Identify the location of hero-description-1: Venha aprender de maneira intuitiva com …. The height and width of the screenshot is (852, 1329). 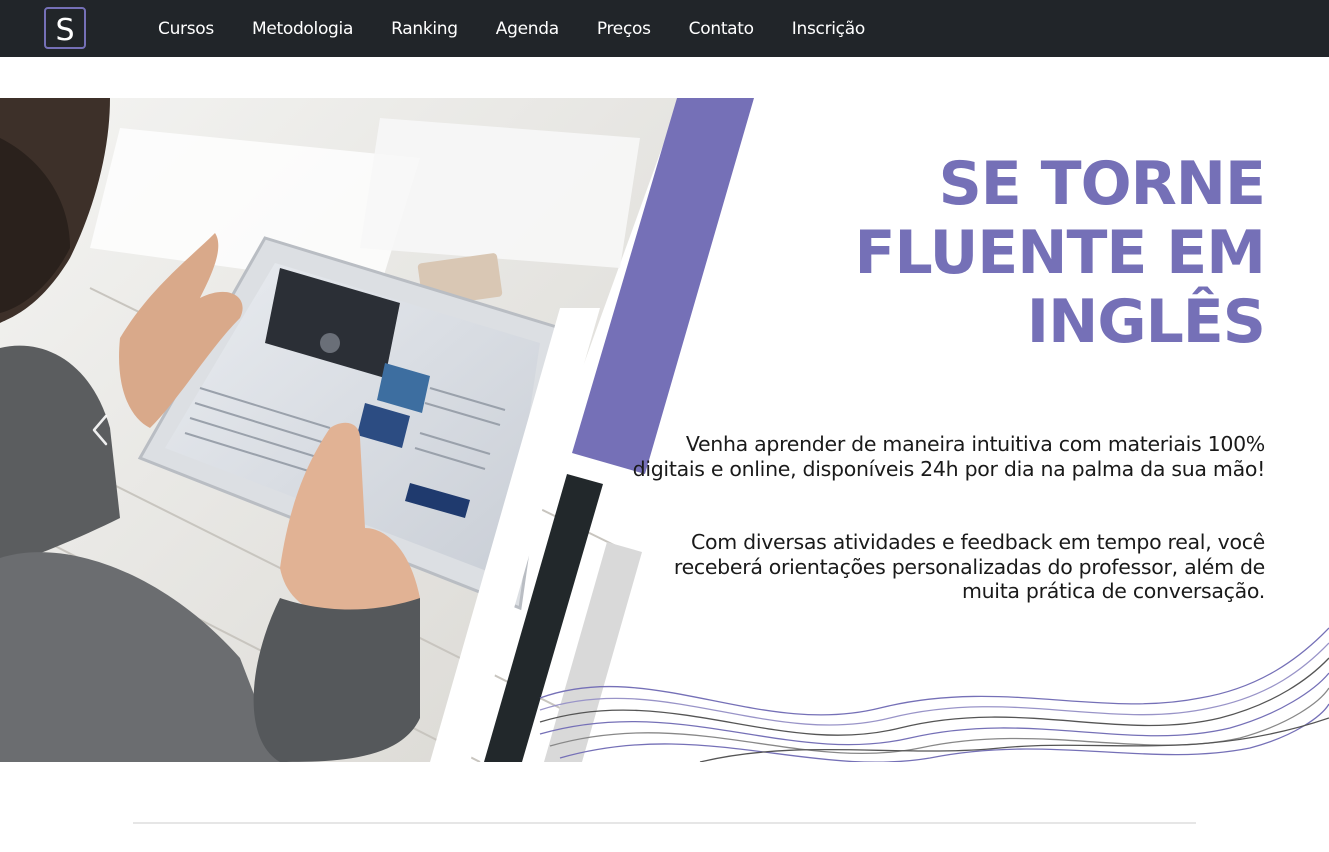
(949, 456).